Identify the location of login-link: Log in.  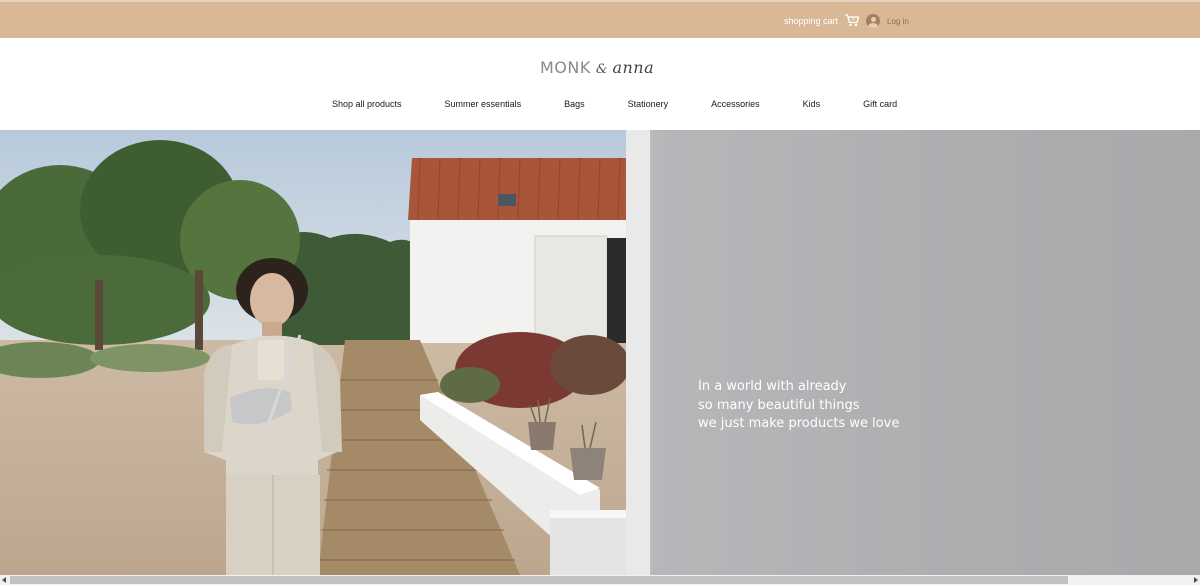
(887, 21).